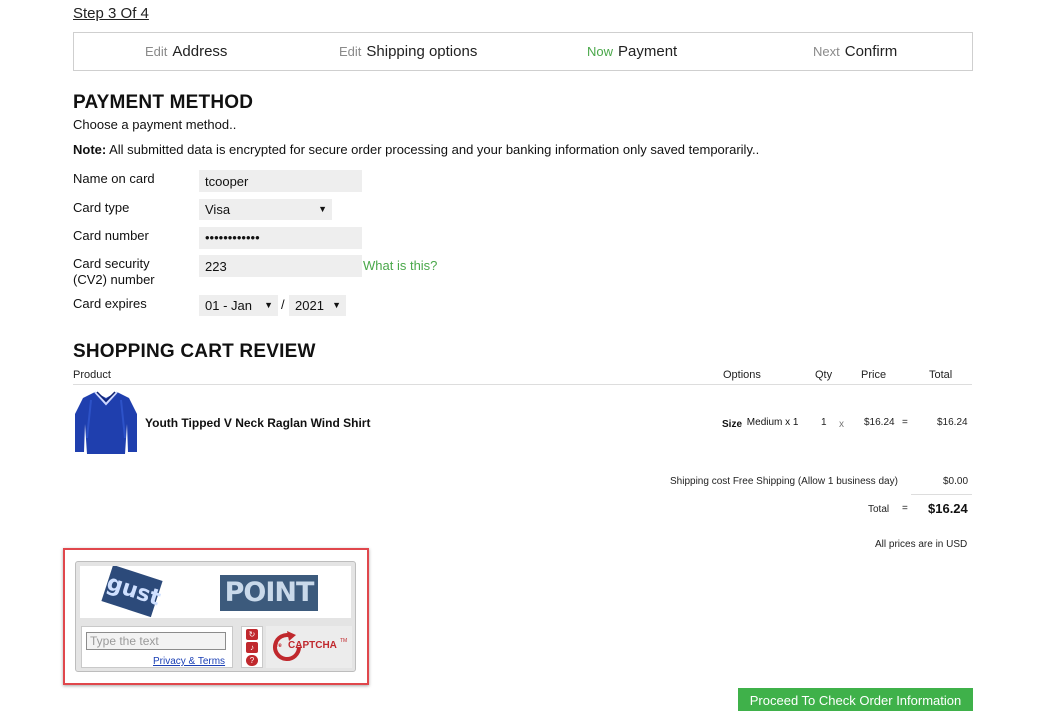 The height and width of the screenshot is (722, 1056). Describe the element at coordinates (215, 592) in the screenshot. I see `captcha-image: gust POINT` at that location.